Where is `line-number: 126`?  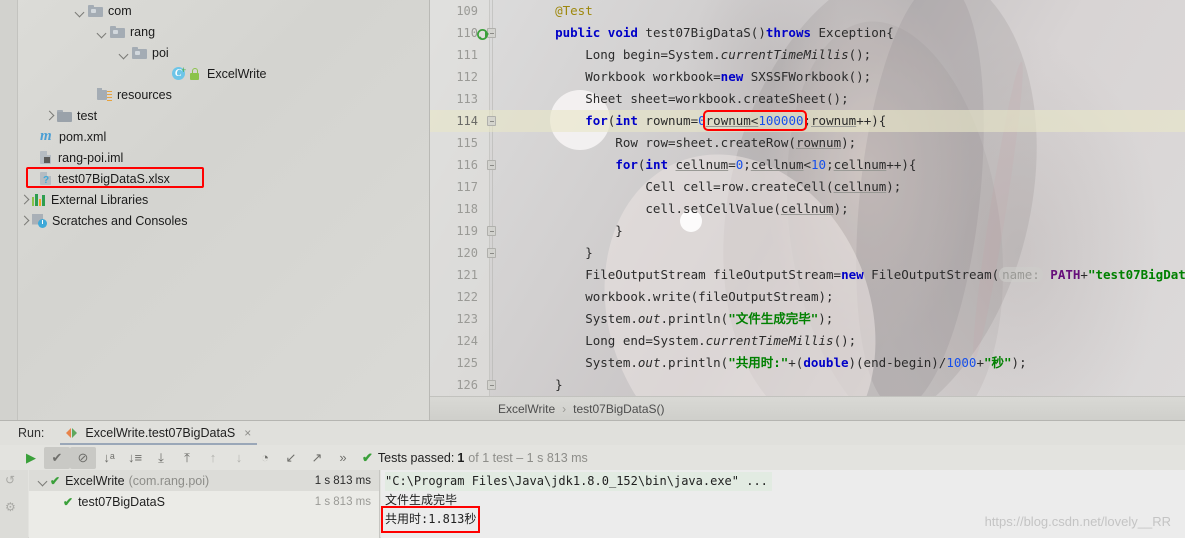 line-number: 126 is located at coordinates (467, 385).